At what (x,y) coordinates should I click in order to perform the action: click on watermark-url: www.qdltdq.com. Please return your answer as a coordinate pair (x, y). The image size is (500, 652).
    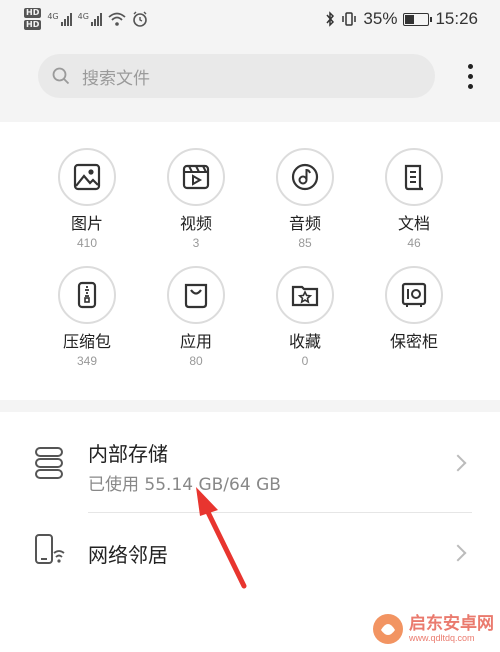
    Looking at the image, I should click on (442, 638).